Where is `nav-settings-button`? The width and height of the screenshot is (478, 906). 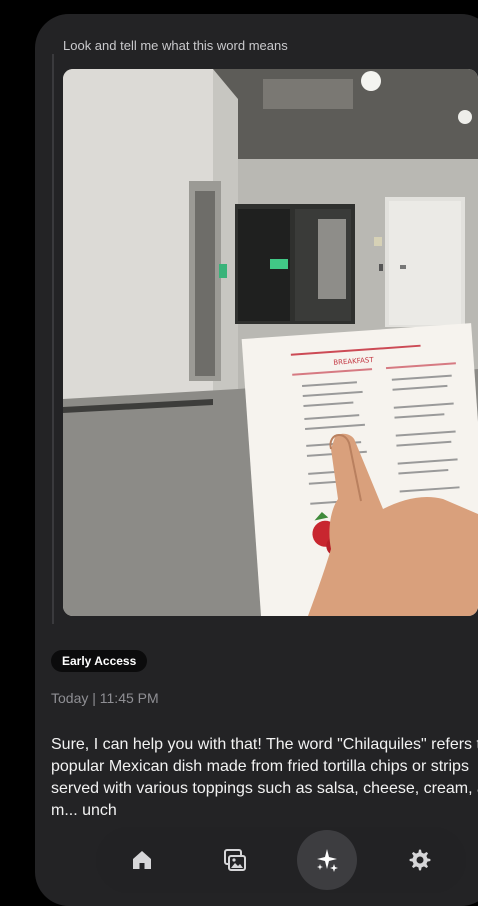
nav-settings-button is located at coordinates (420, 860).